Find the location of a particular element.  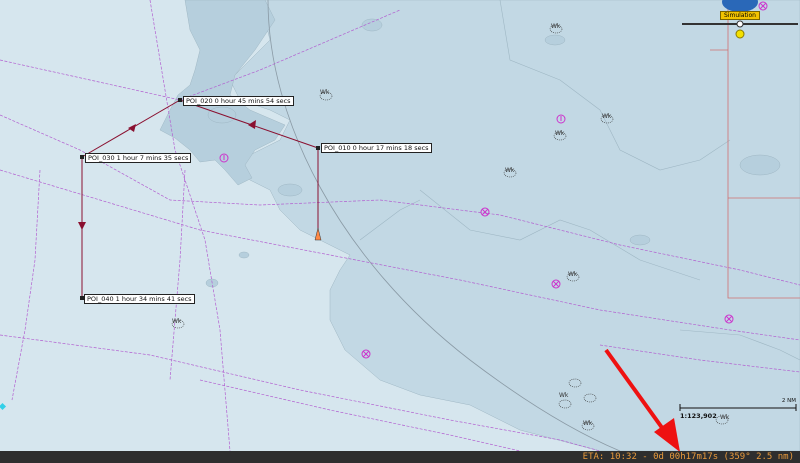

waypoint-label-poi040: POI_040 1 hour 34 mins 41 secs is located at coordinates (139, 299).